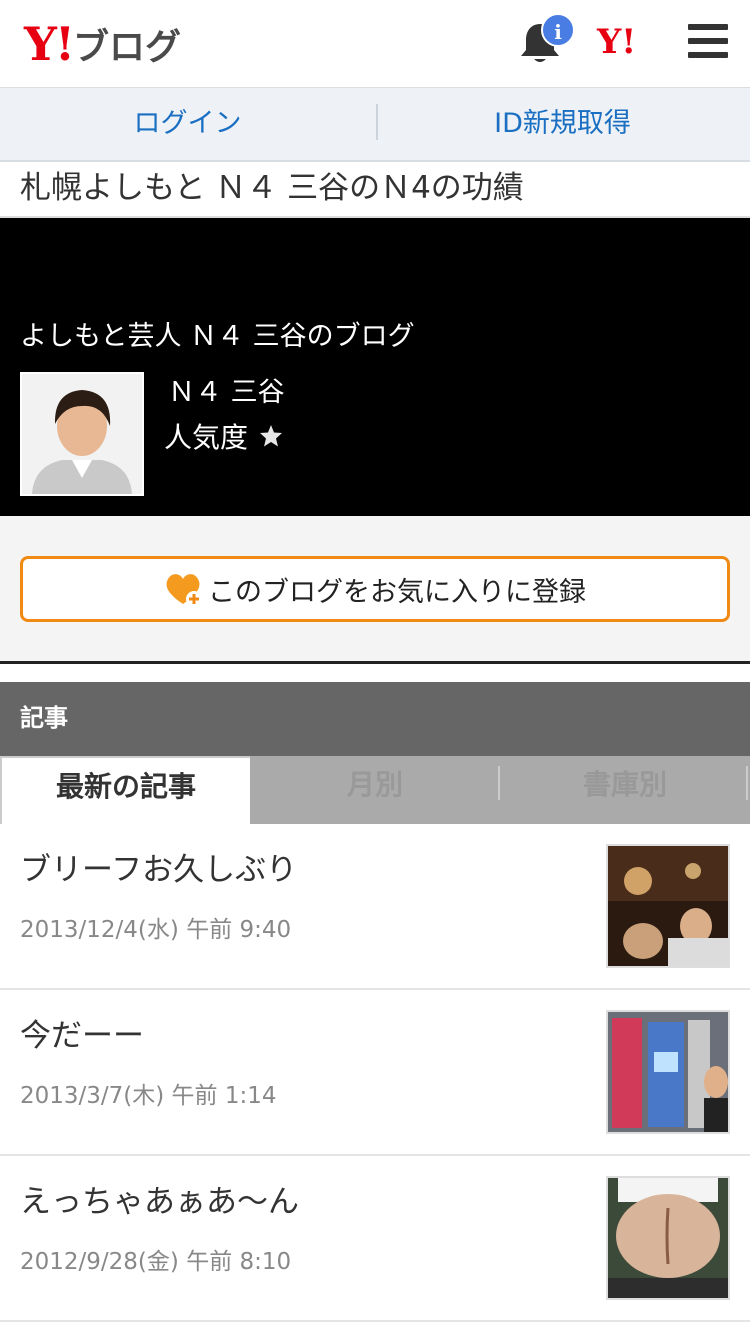  I want to click on article-date: 2013/12/4(水) 午前 9:40, so click(156, 930).